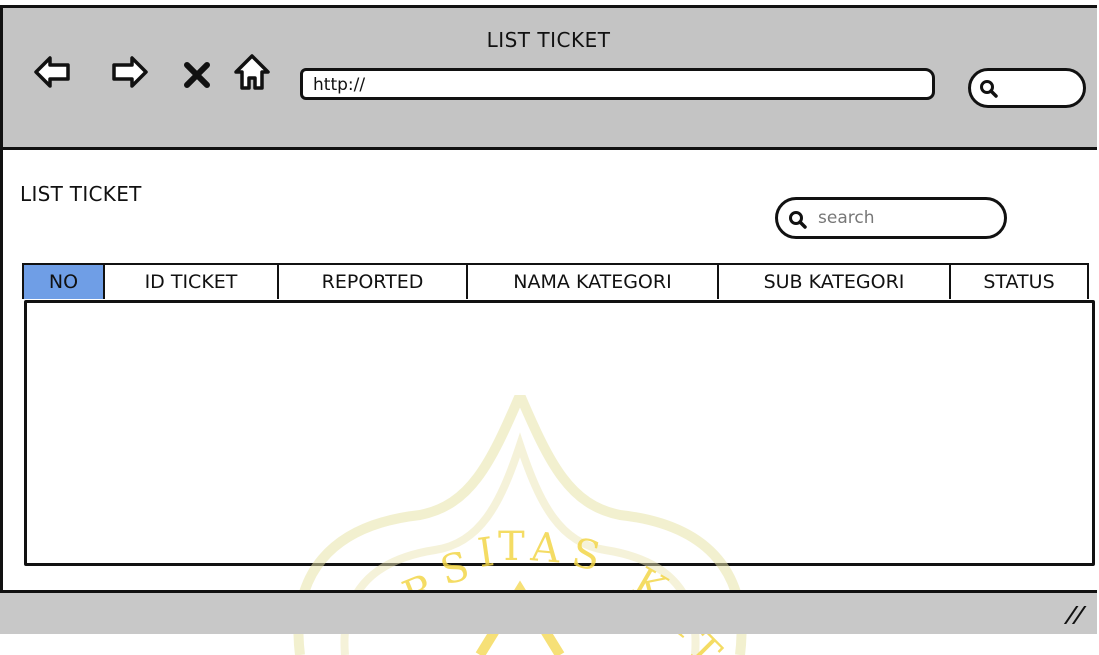  I want to click on column-header-nama-kategori: NAMA KATEGORI, so click(593, 281).